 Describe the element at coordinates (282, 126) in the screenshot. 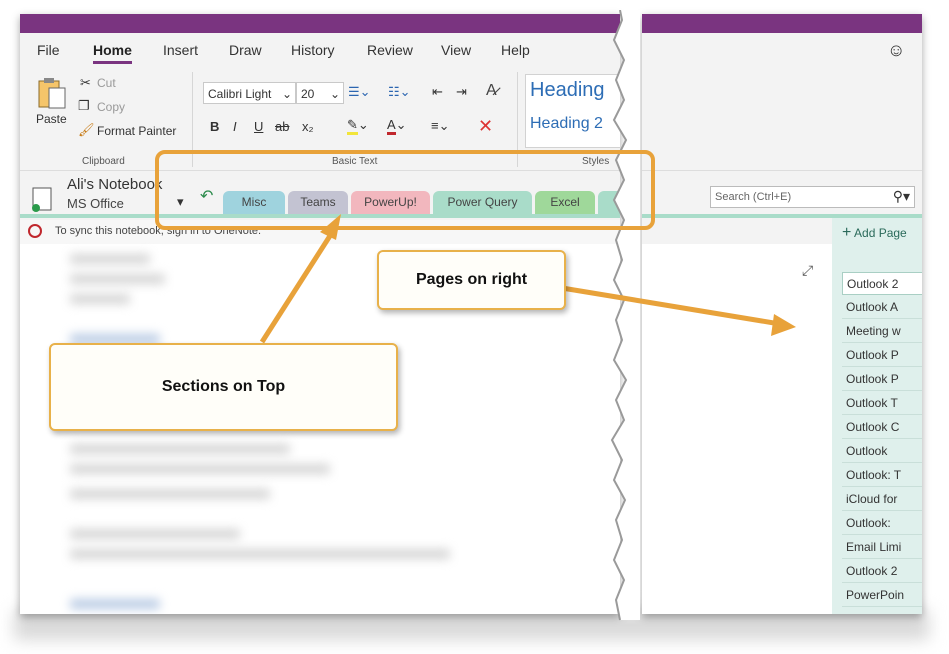

I see `strikethrough-button: ab` at that location.